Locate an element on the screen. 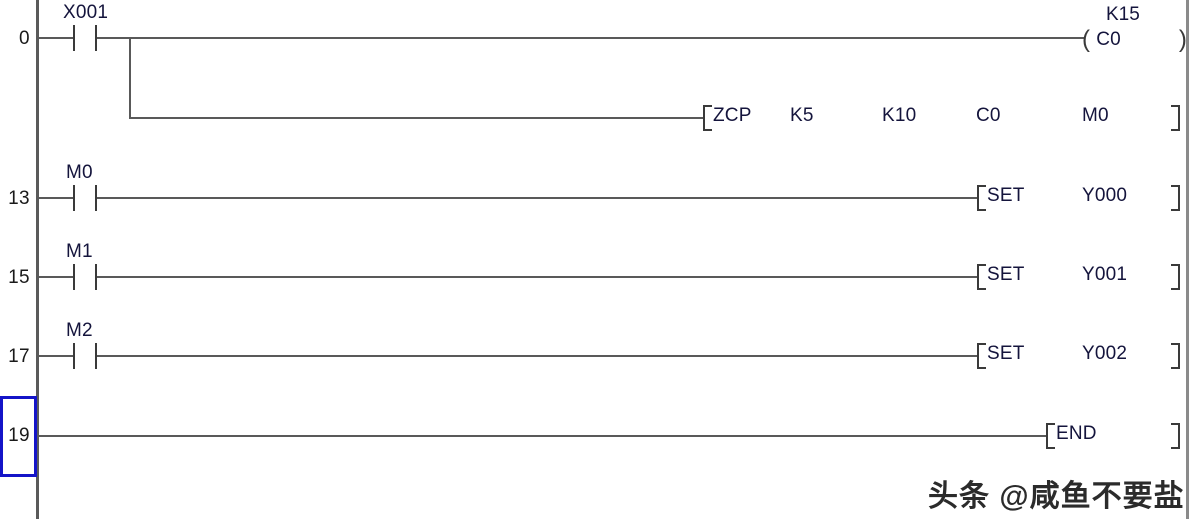  wire-rail-to-contact-m2 is located at coordinates (56, 356).